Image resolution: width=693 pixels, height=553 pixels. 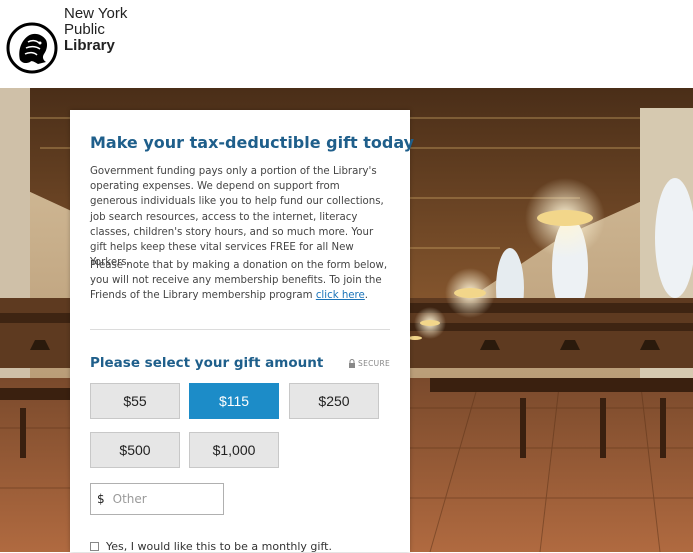 I want to click on amount-label: $1,000, so click(x=234, y=450).